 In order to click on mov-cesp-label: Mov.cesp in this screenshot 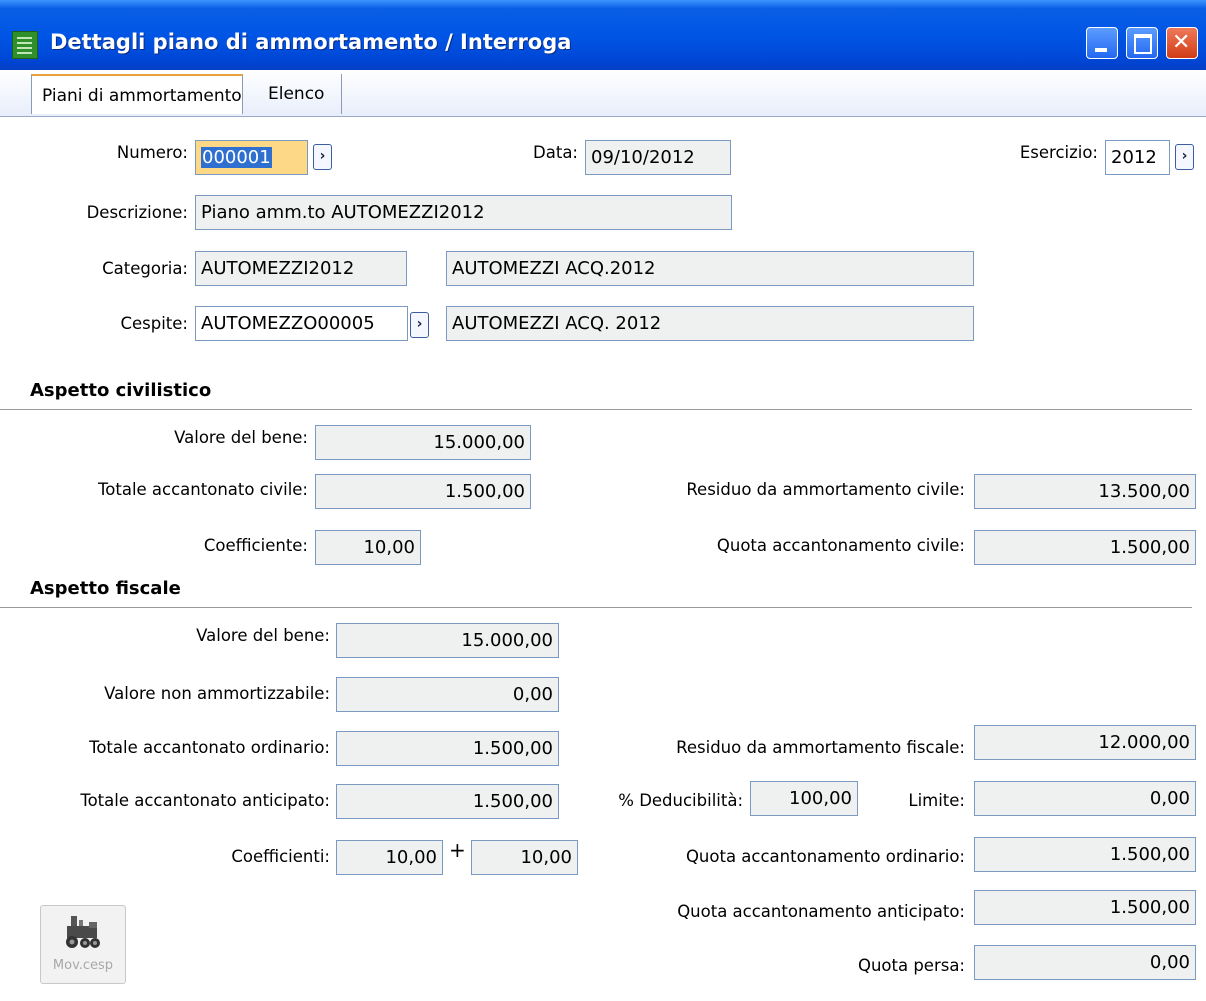, I will do `click(83, 965)`.